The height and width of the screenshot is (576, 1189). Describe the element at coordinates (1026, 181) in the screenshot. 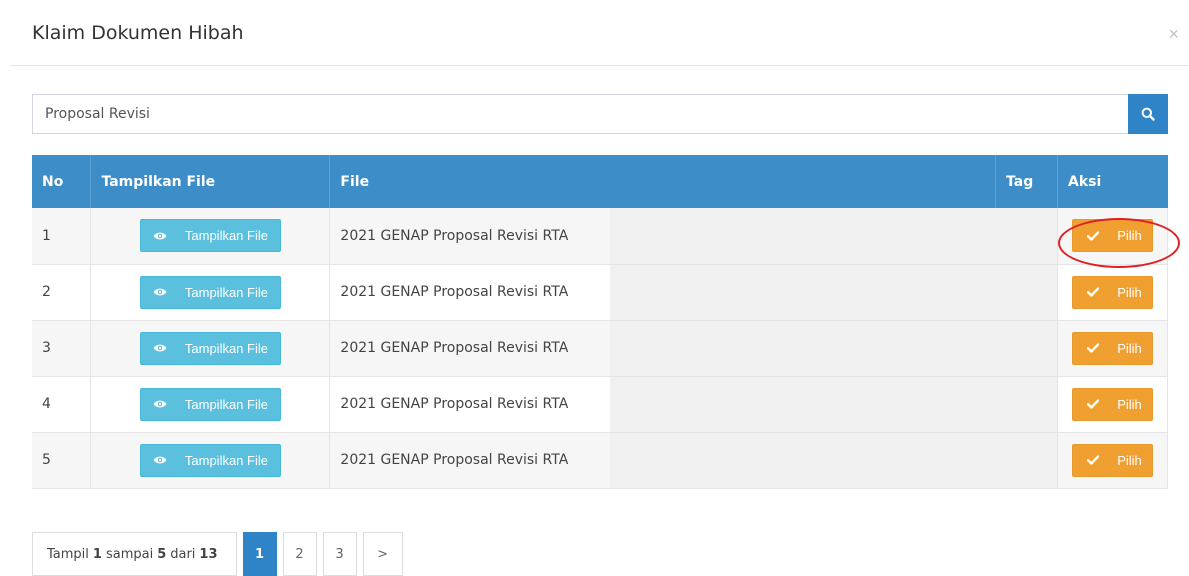

I see `header-tag: Tag` at that location.